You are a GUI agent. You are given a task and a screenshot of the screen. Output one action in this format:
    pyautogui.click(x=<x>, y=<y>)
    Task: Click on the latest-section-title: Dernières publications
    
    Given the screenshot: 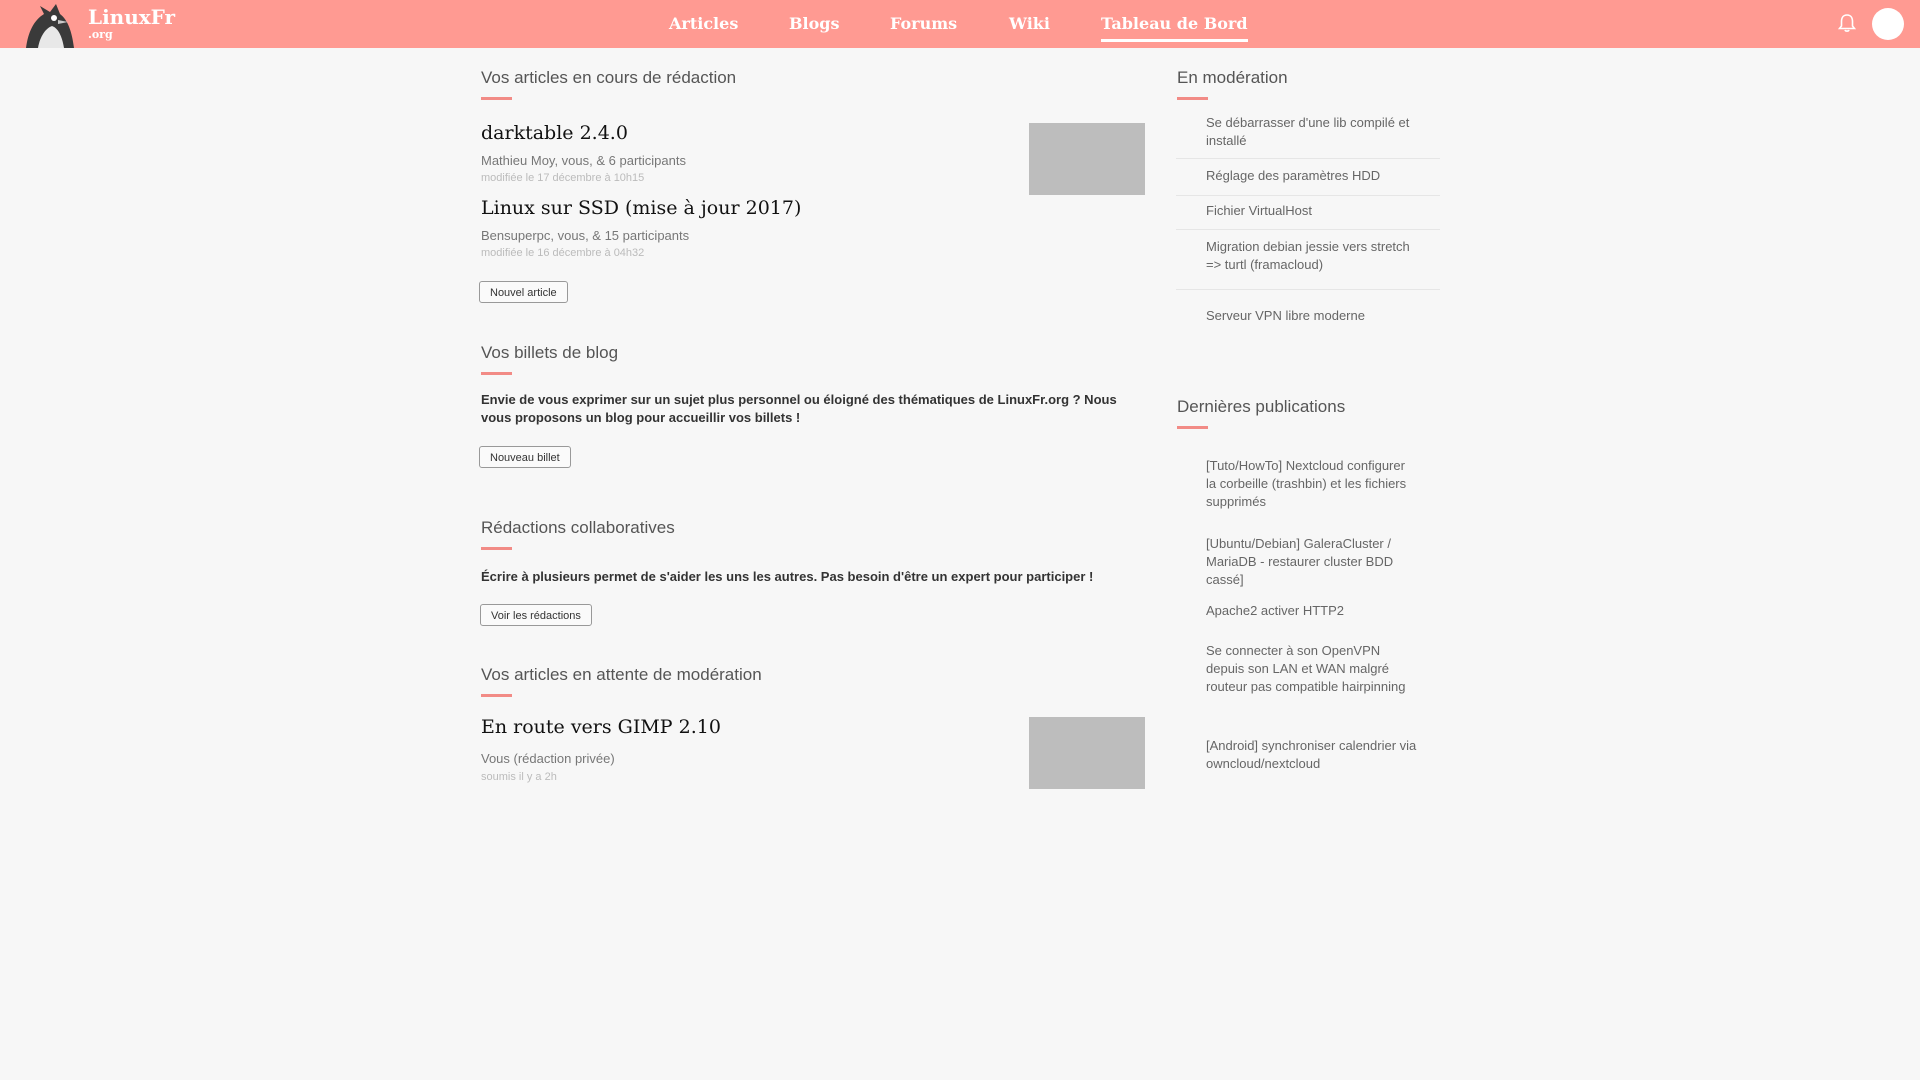 What is the action you would take?
    pyautogui.click(x=1261, y=413)
    